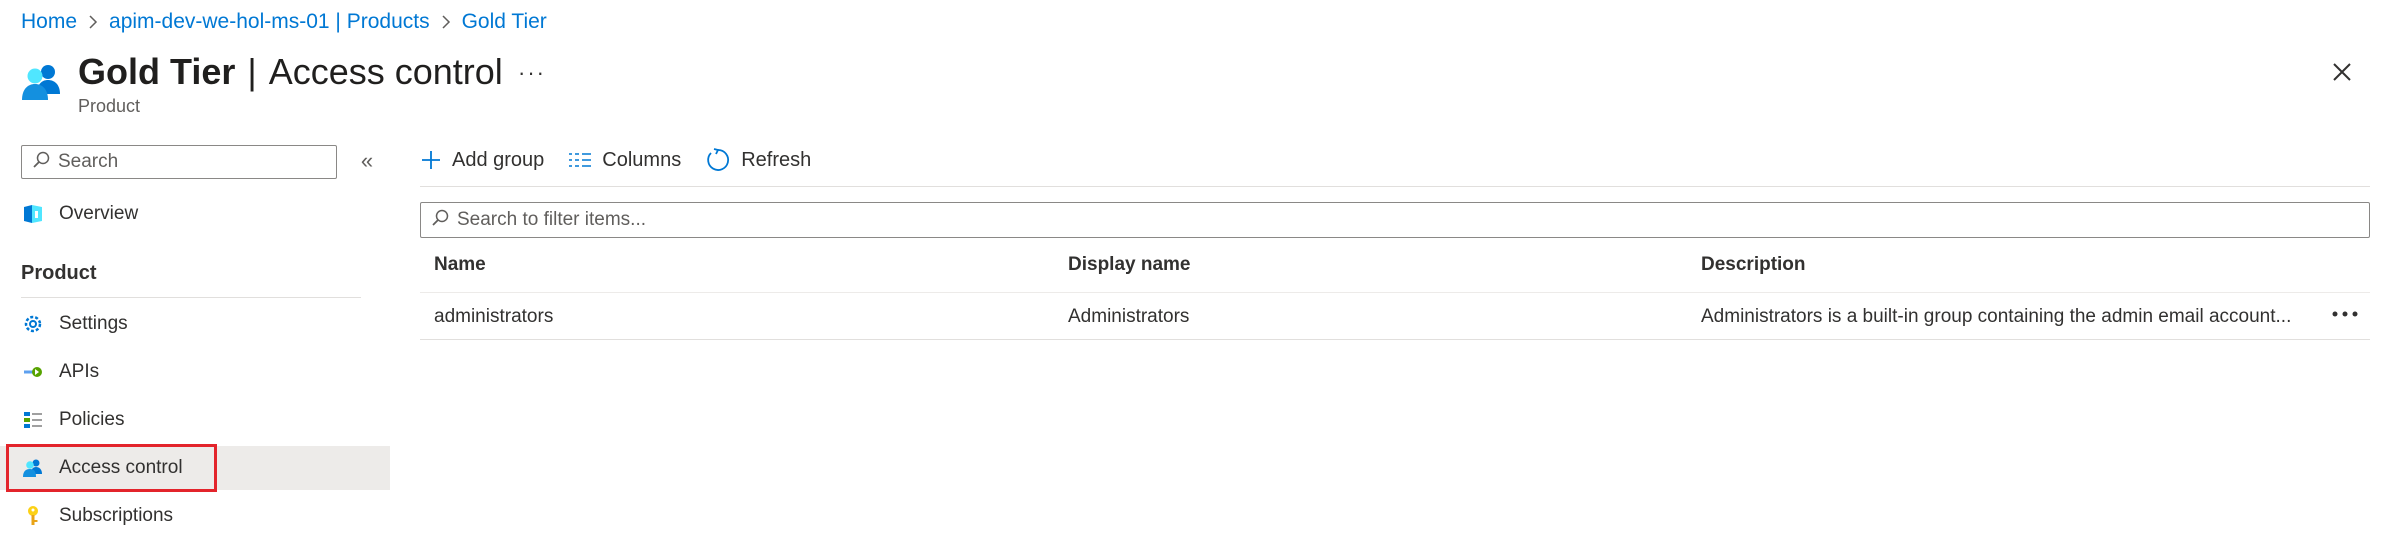 The height and width of the screenshot is (560, 2391). I want to click on users-icon, so click(42, 82).